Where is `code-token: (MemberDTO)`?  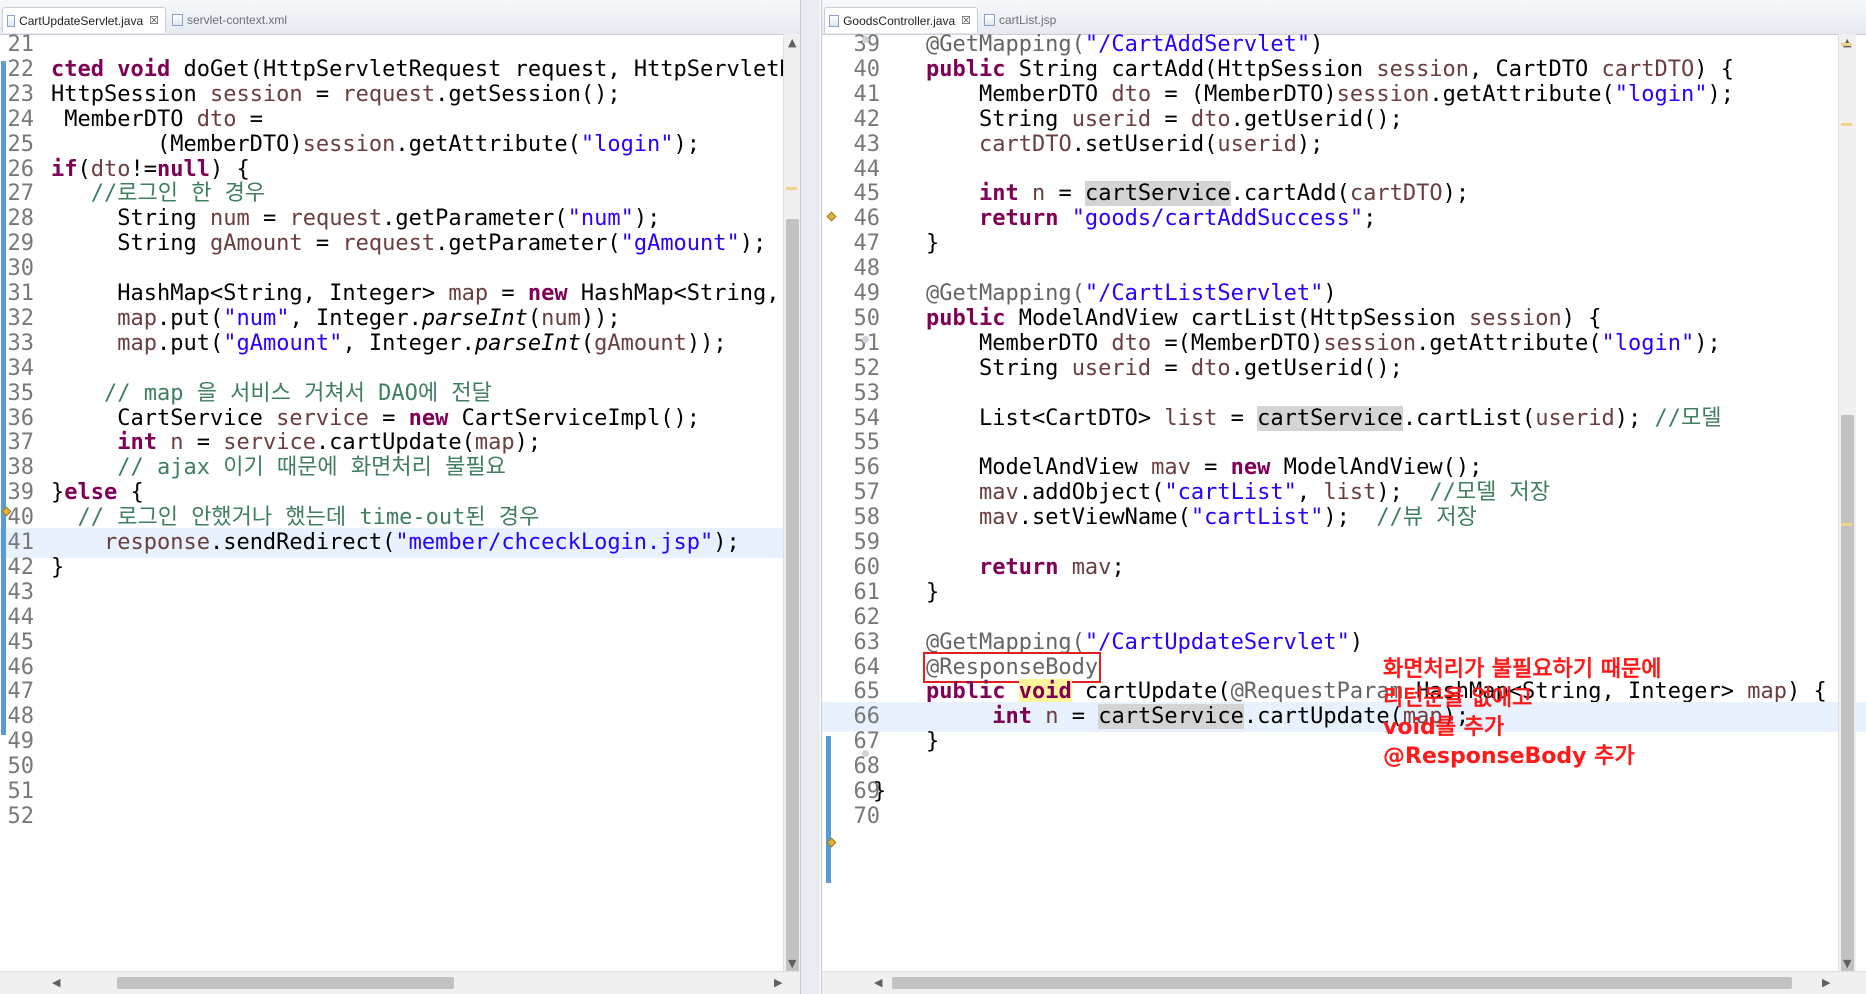
code-token: (MemberDTO) is located at coordinates (177, 144).